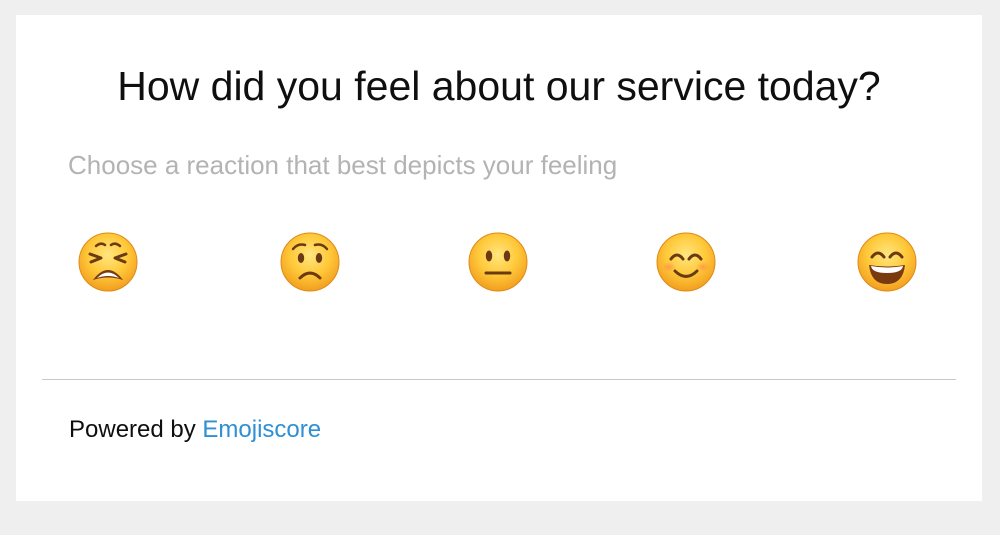 The height and width of the screenshot is (535, 1000). I want to click on footer: Powered by Emojiscore, so click(195, 430).